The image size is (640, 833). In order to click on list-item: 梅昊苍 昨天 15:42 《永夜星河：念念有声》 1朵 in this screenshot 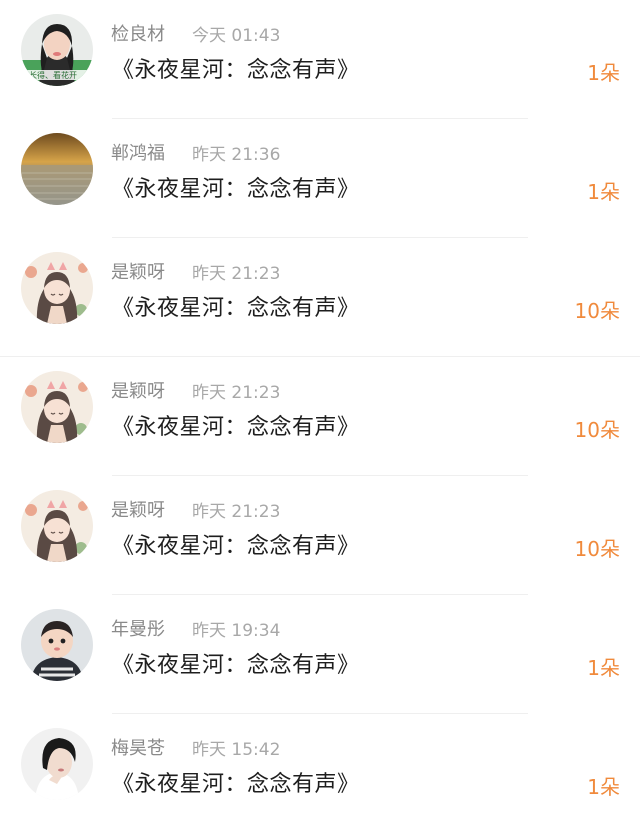, I will do `click(320, 773)`.